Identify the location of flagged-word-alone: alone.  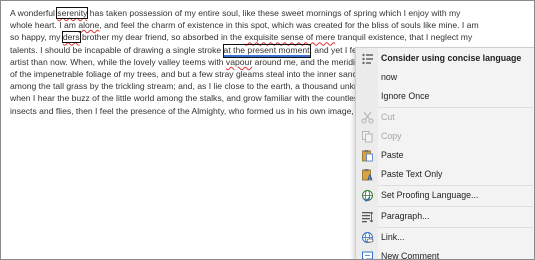
(88, 25).